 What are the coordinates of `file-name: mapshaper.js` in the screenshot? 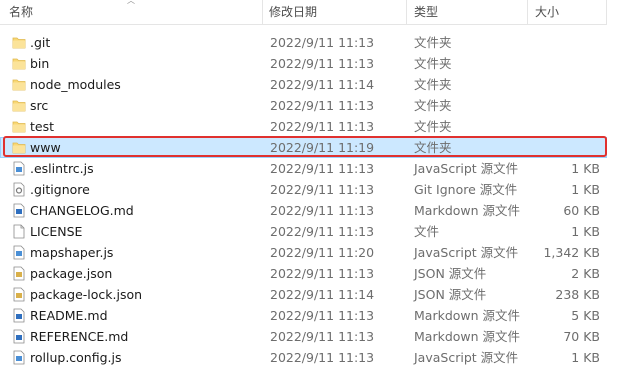 It's located at (72, 252).